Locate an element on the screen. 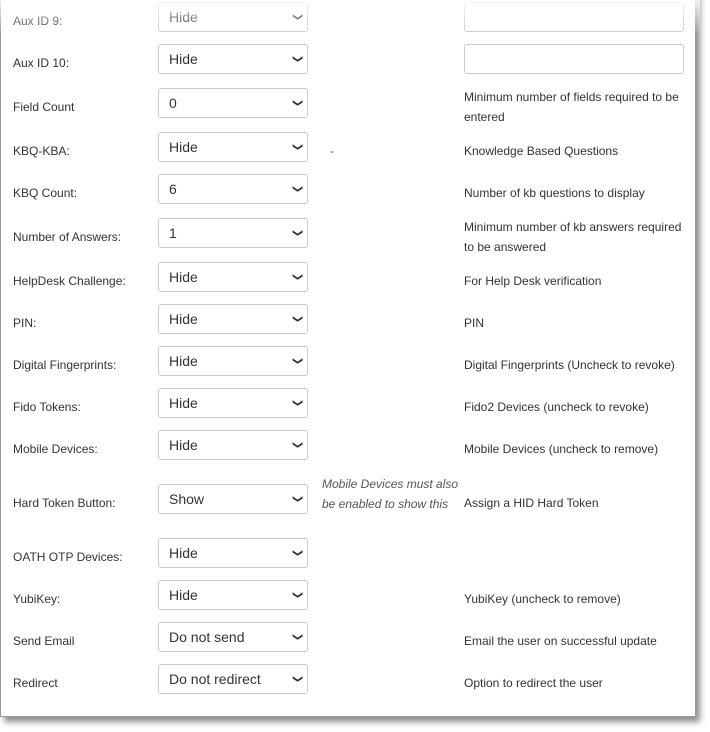 This screenshot has width=710, height=732. field-label: Number of Answers: is located at coordinates (67, 237).